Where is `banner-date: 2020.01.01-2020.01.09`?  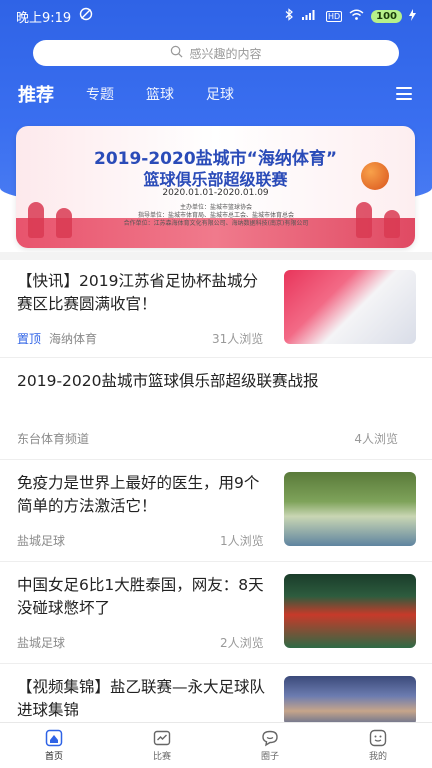 banner-date: 2020.01.01-2020.01.09 is located at coordinates (215, 193).